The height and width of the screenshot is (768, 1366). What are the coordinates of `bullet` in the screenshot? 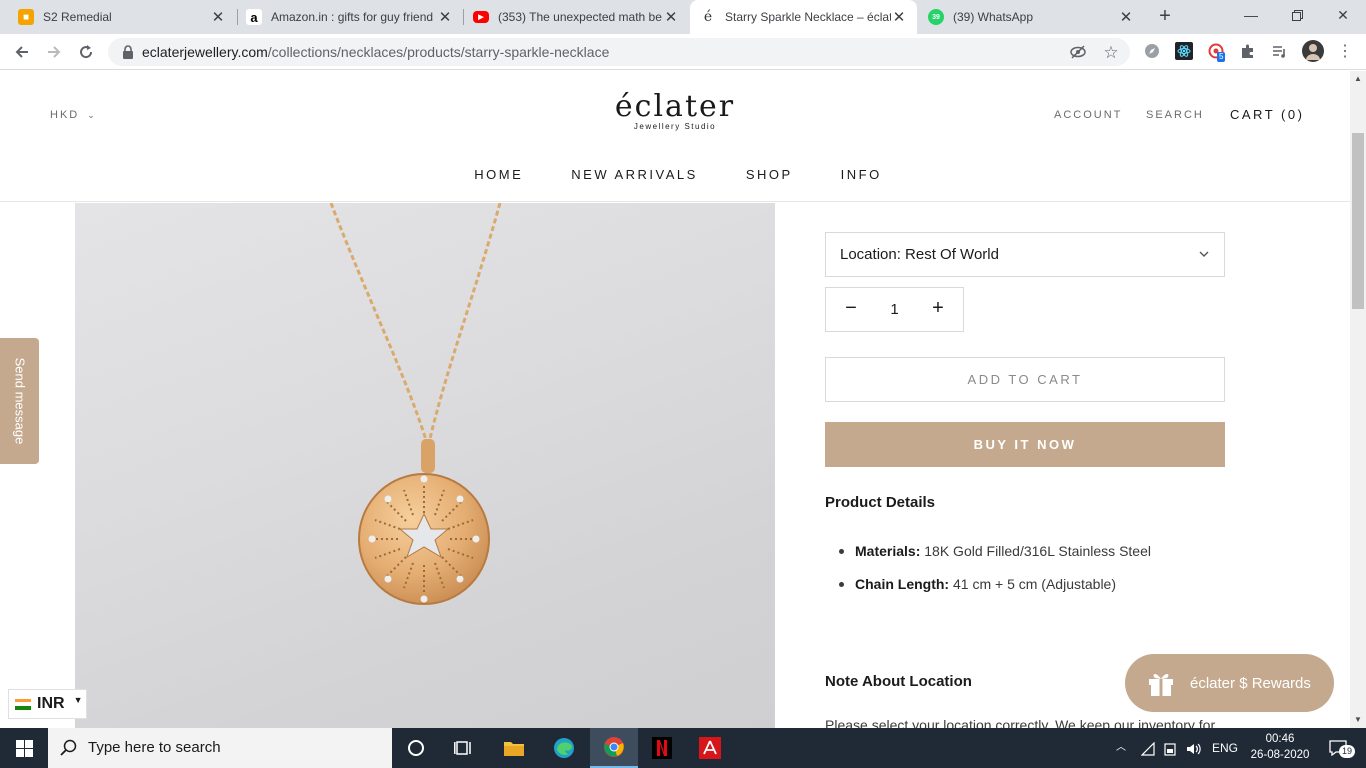 It's located at (841, 584).